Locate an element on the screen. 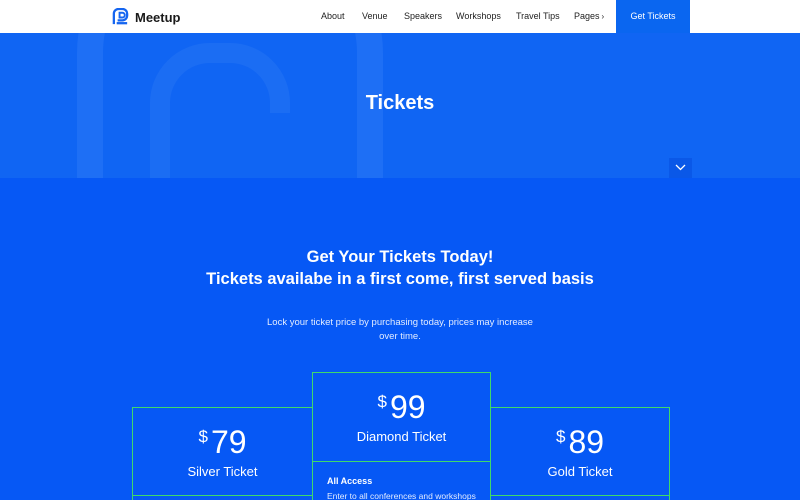 This screenshot has height=500, width=800. ticket-price: $89 is located at coordinates (580, 442).